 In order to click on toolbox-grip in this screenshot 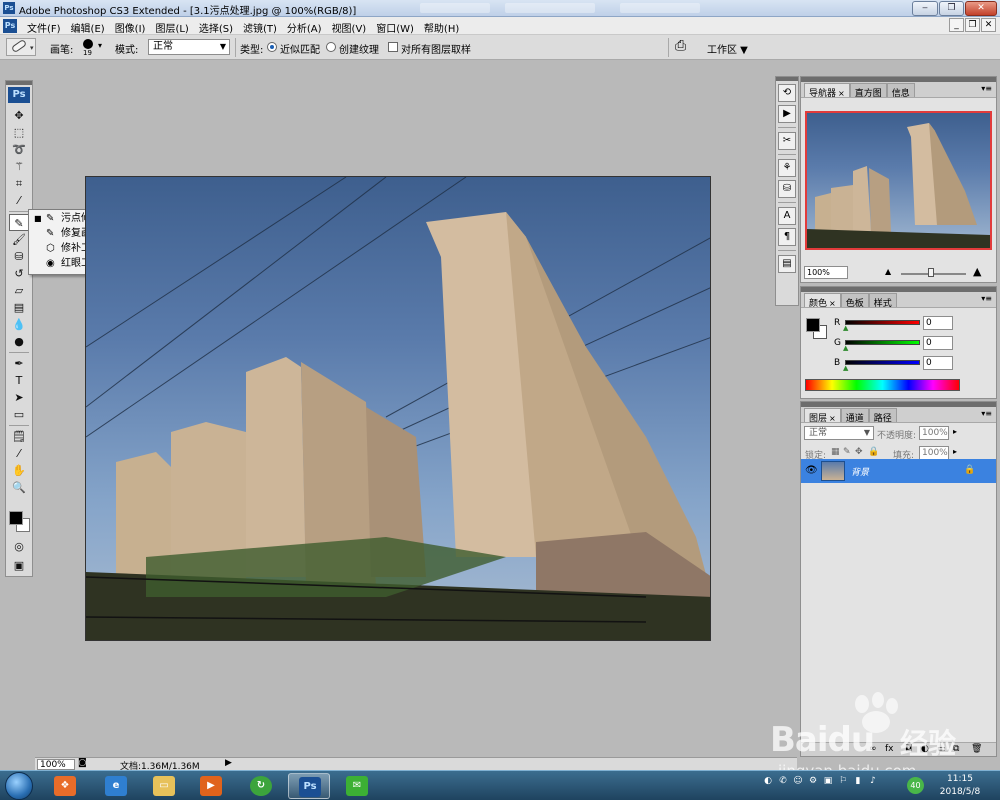, I will do `click(19, 83)`.